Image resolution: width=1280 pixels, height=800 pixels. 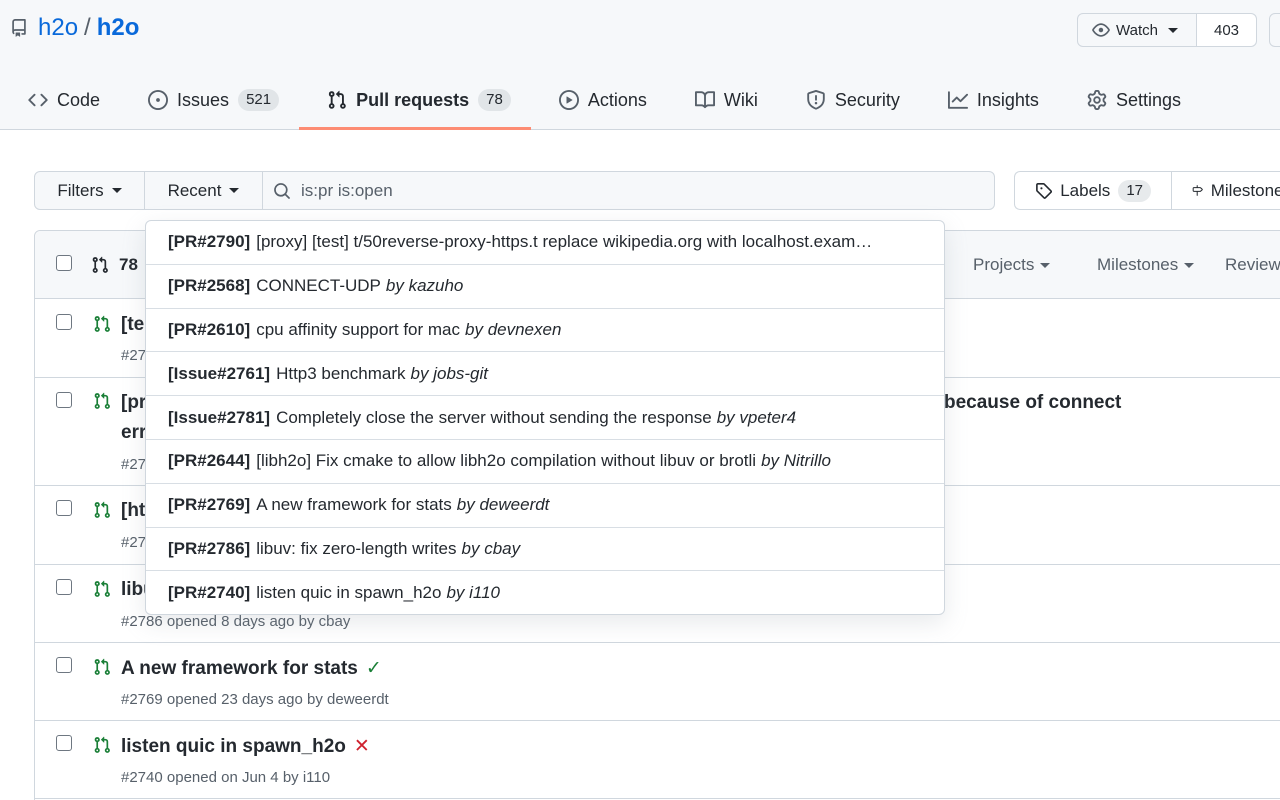 I want to click on tab-security: Security, so click(x=849, y=100).